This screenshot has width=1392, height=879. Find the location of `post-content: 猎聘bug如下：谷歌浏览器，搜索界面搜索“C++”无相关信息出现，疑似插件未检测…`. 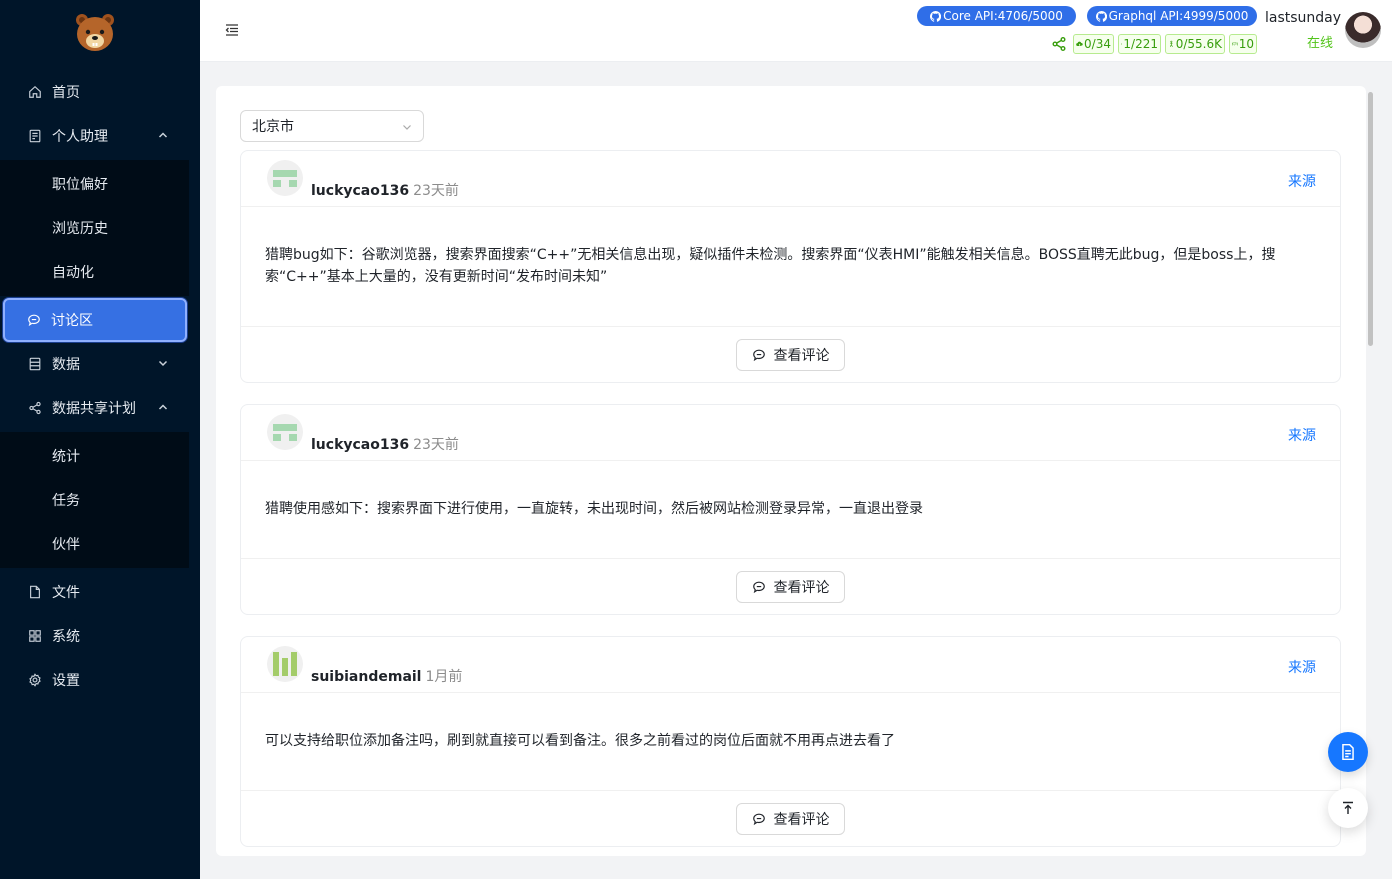

post-content: 猎聘bug如下：谷歌浏览器，搜索界面搜索“C++”无相关信息出现，疑似插件未检测… is located at coordinates (770, 266).